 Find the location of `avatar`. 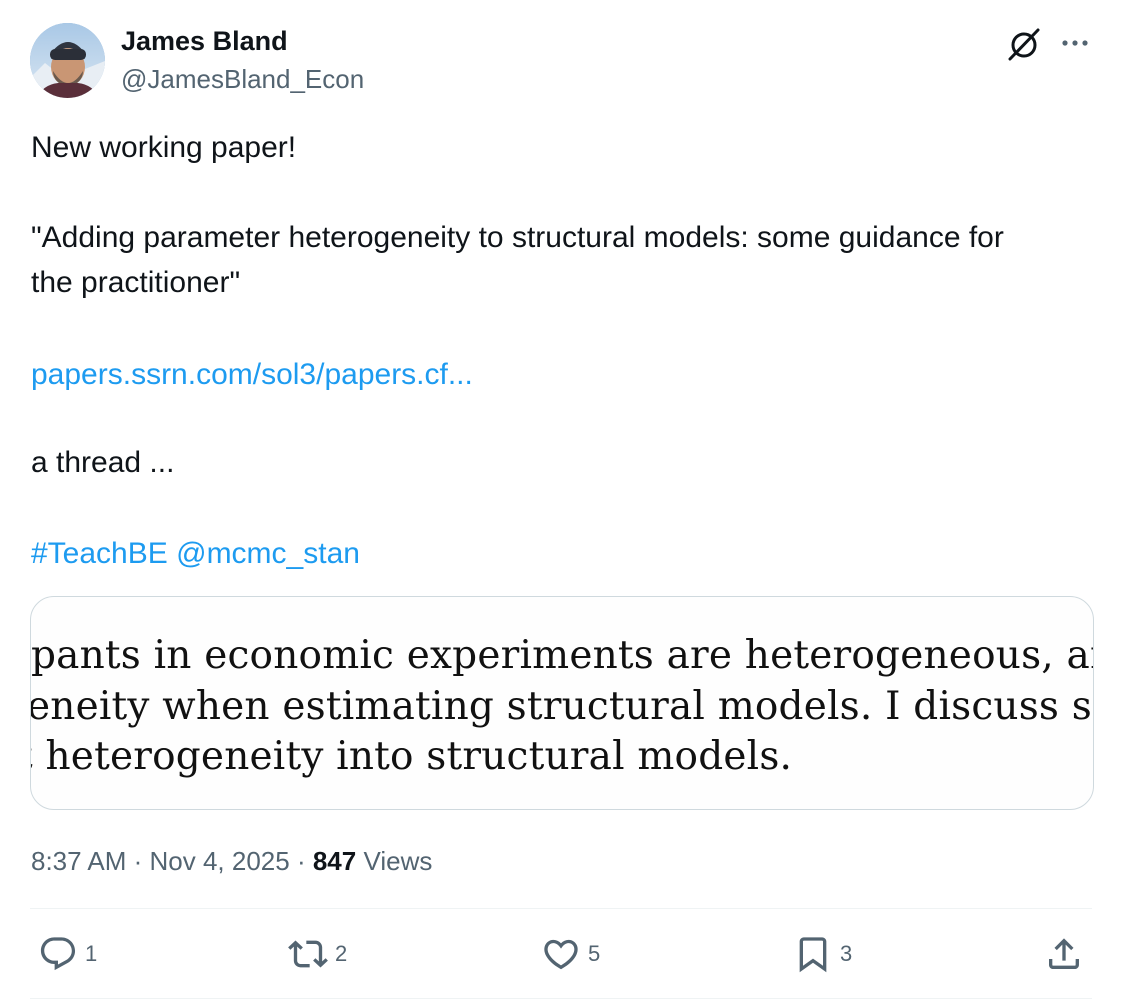

avatar is located at coordinates (67, 60).